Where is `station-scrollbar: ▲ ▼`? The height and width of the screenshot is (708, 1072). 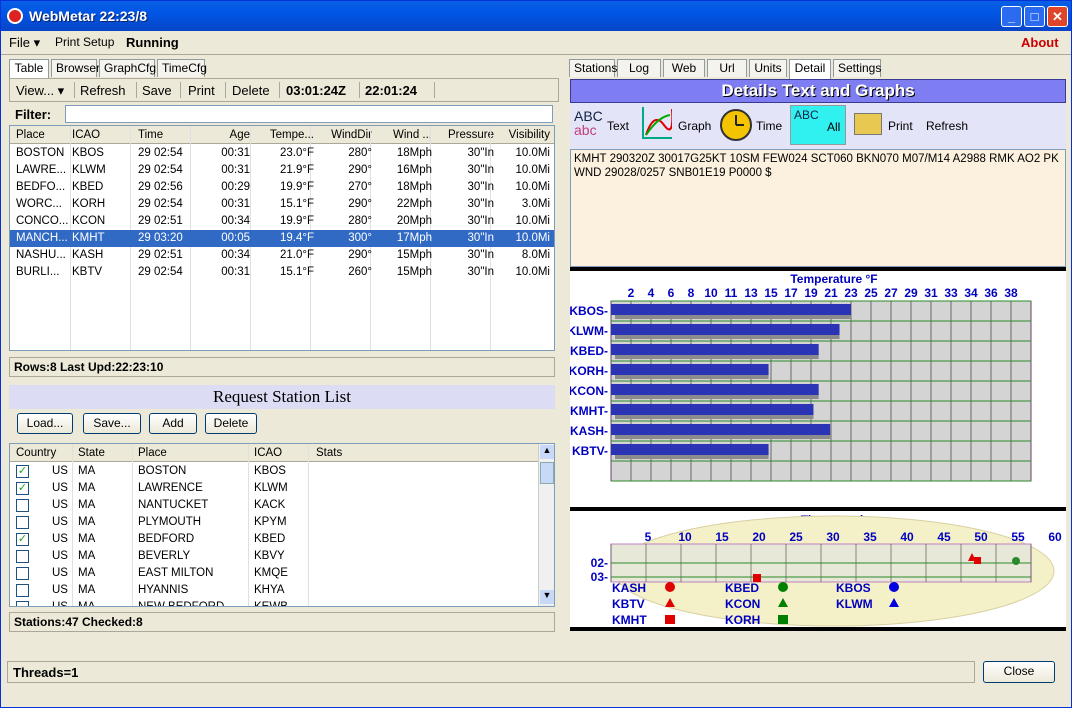 station-scrollbar: ▲ ▼ is located at coordinates (546, 525).